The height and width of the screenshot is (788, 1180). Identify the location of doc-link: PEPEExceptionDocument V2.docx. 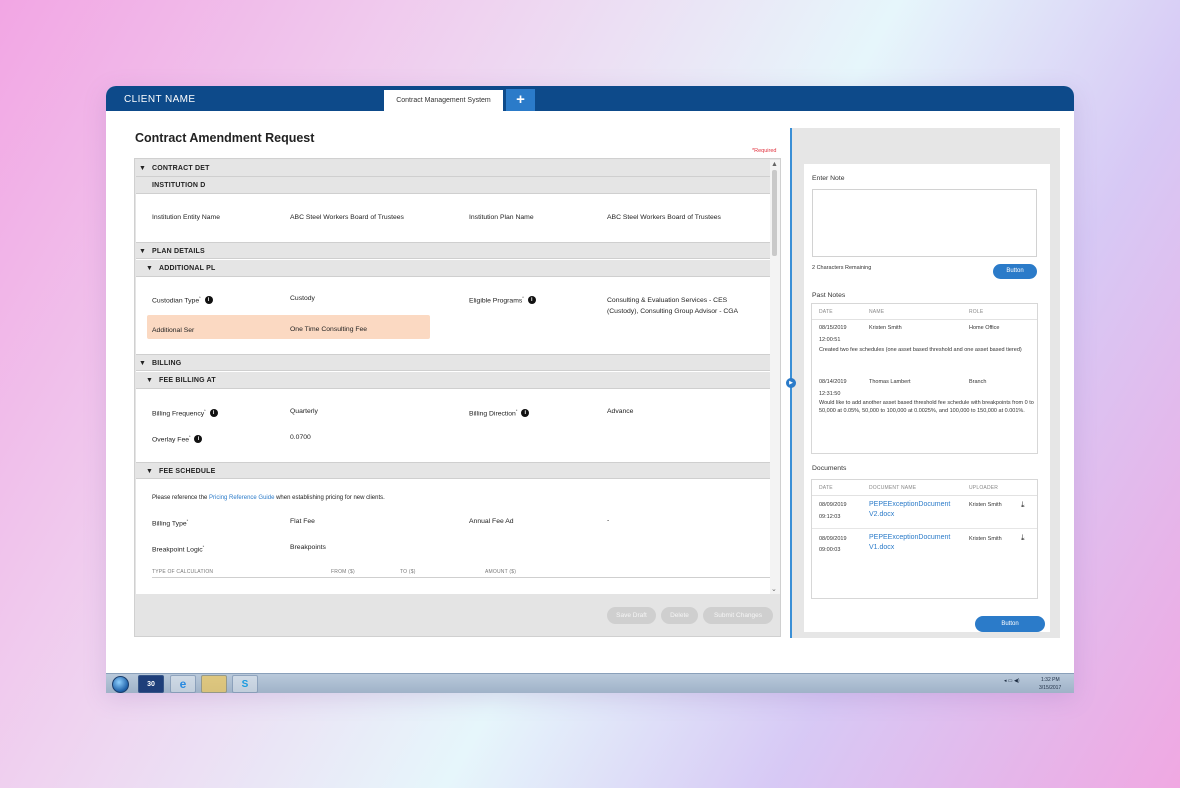
(909, 510).